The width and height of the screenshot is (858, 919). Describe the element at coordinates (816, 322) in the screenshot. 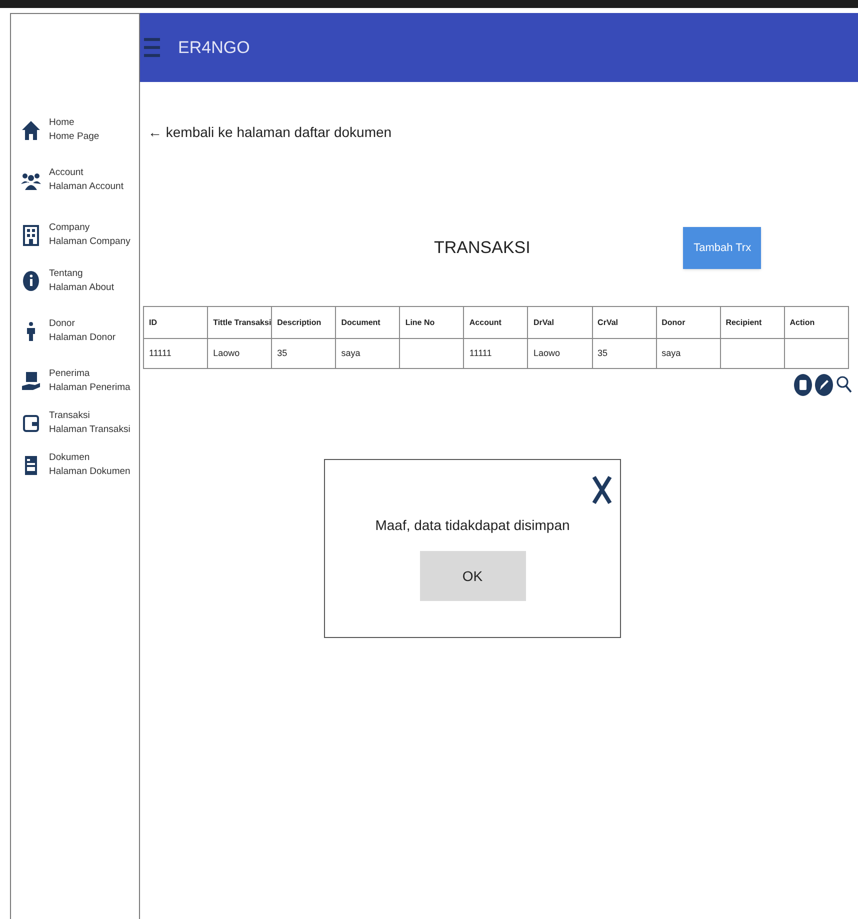

I see `column-header: Action` at that location.